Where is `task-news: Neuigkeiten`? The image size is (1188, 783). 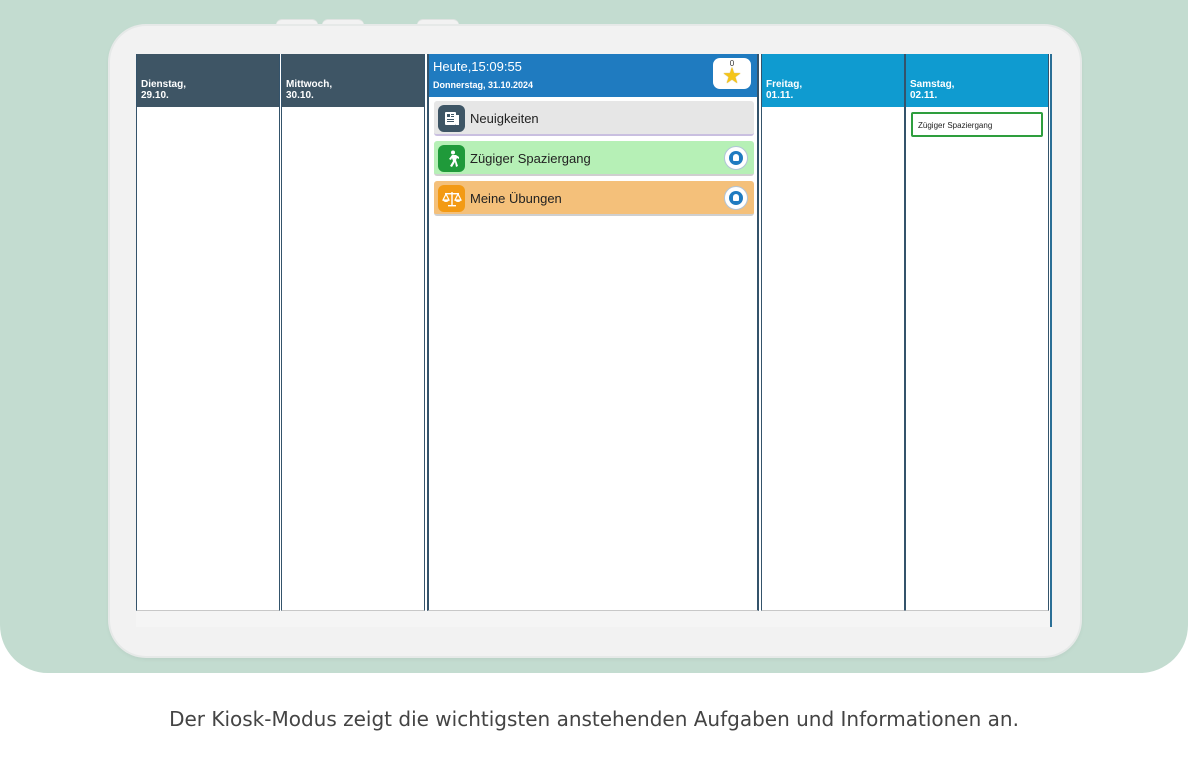 task-news: Neuigkeiten is located at coordinates (594, 118).